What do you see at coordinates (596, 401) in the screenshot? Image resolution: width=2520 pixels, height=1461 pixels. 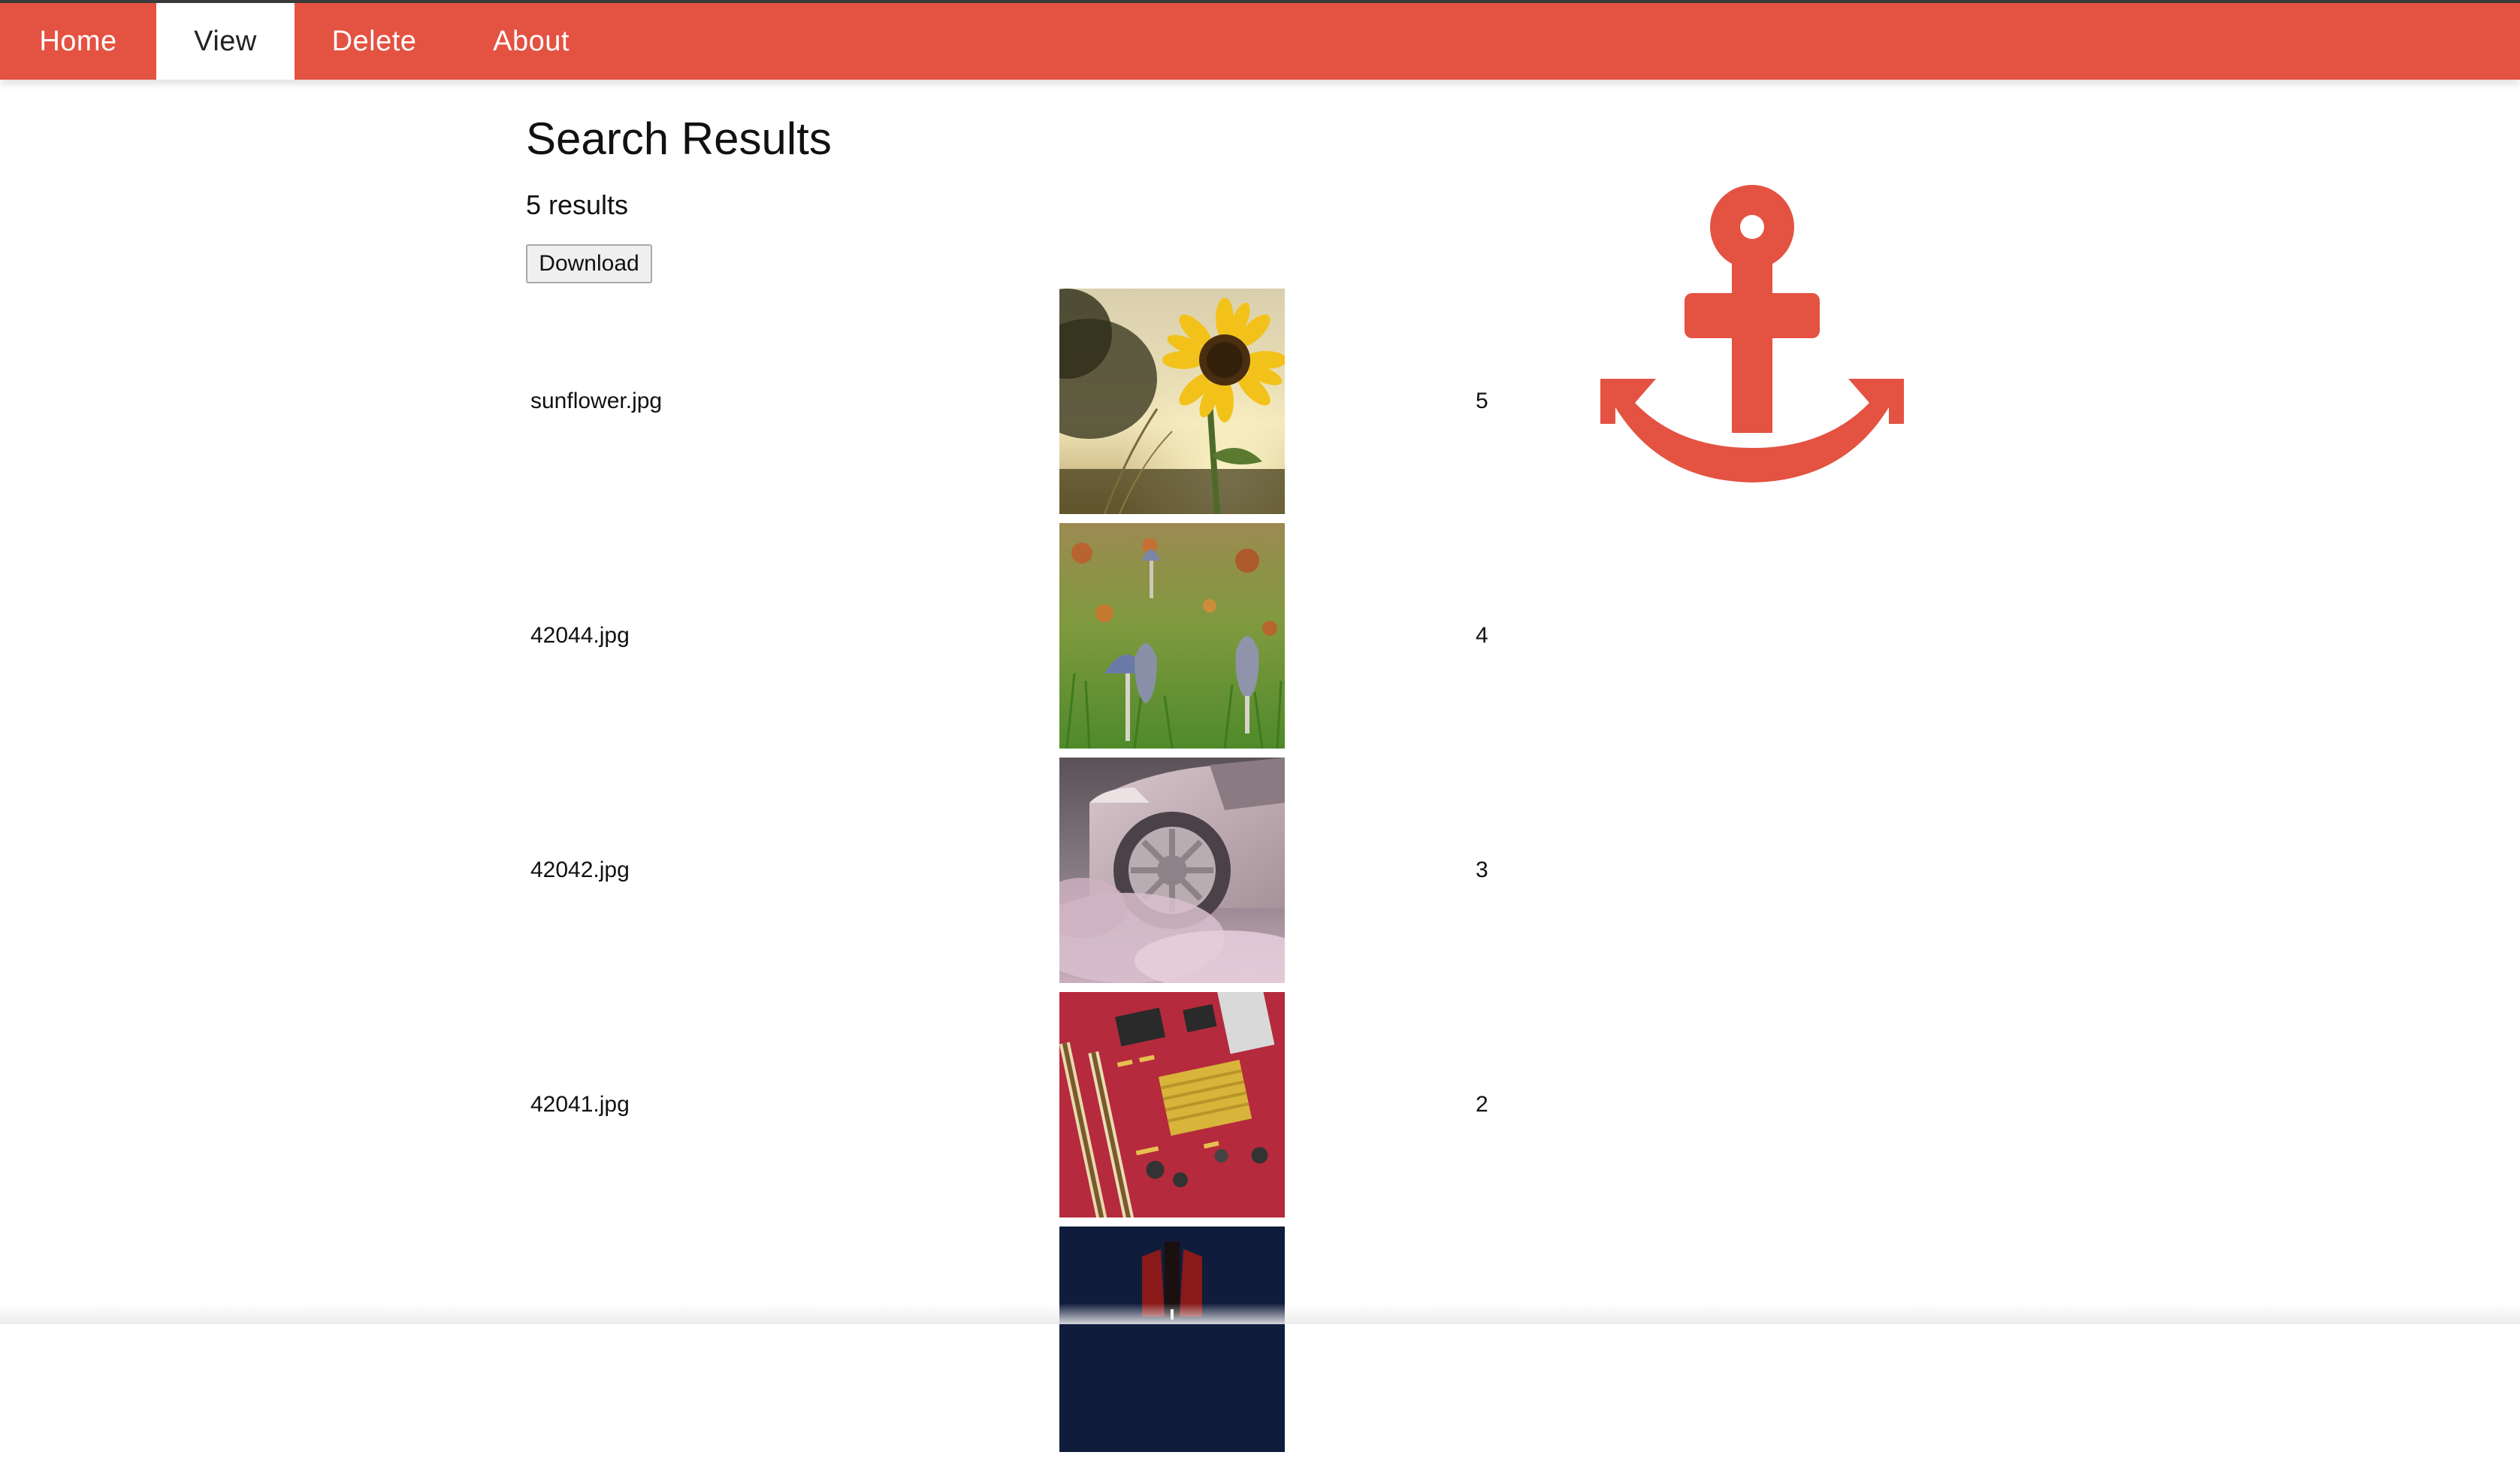 I see `result-filename: sunflower.jpg` at bounding box center [596, 401].